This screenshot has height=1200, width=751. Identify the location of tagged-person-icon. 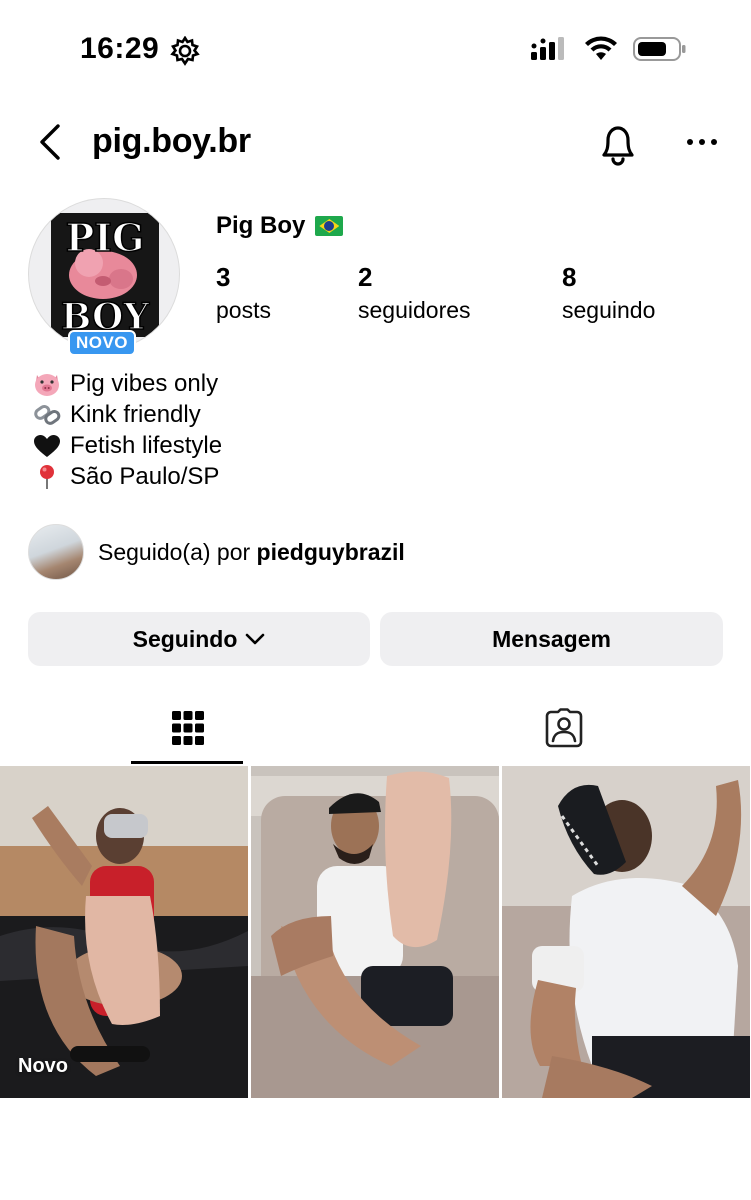
(563, 728).